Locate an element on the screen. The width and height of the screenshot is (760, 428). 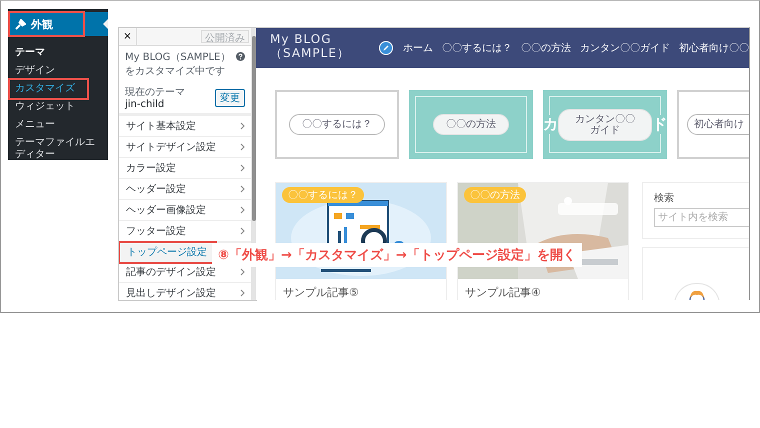
nav-link: ホーム is located at coordinates (418, 48).